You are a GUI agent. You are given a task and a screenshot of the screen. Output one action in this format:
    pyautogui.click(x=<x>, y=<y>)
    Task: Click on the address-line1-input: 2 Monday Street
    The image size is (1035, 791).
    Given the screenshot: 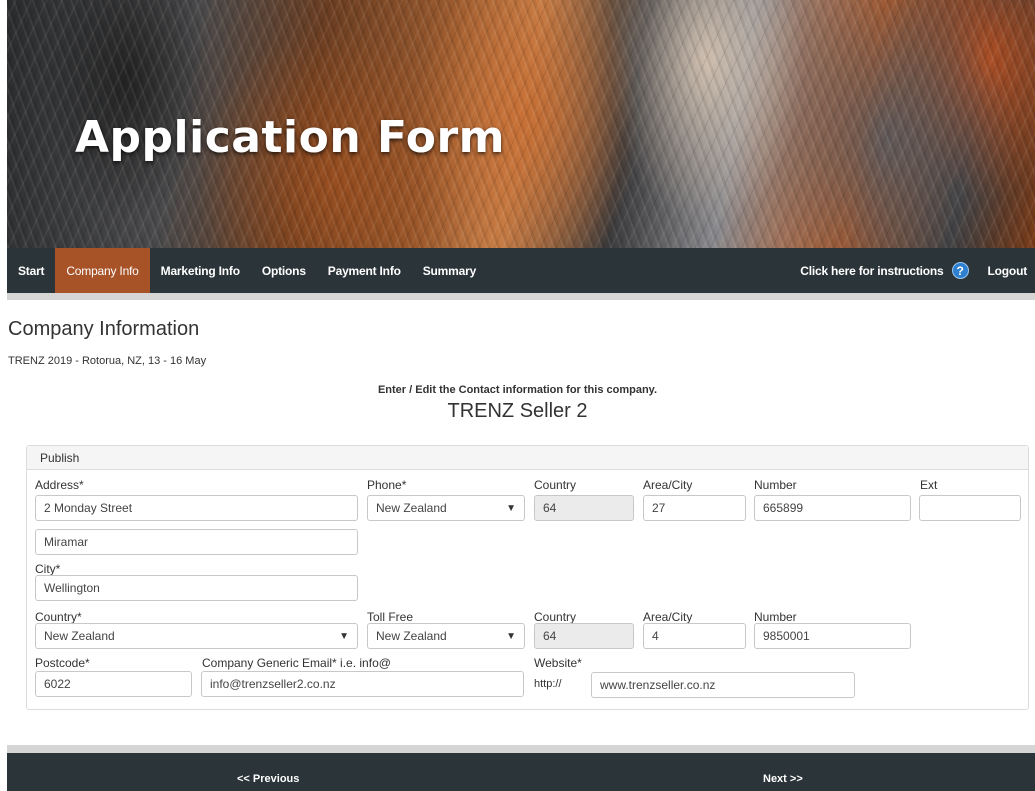 What is the action you would take?
    pyautogui.click(x=196, y=508)
    